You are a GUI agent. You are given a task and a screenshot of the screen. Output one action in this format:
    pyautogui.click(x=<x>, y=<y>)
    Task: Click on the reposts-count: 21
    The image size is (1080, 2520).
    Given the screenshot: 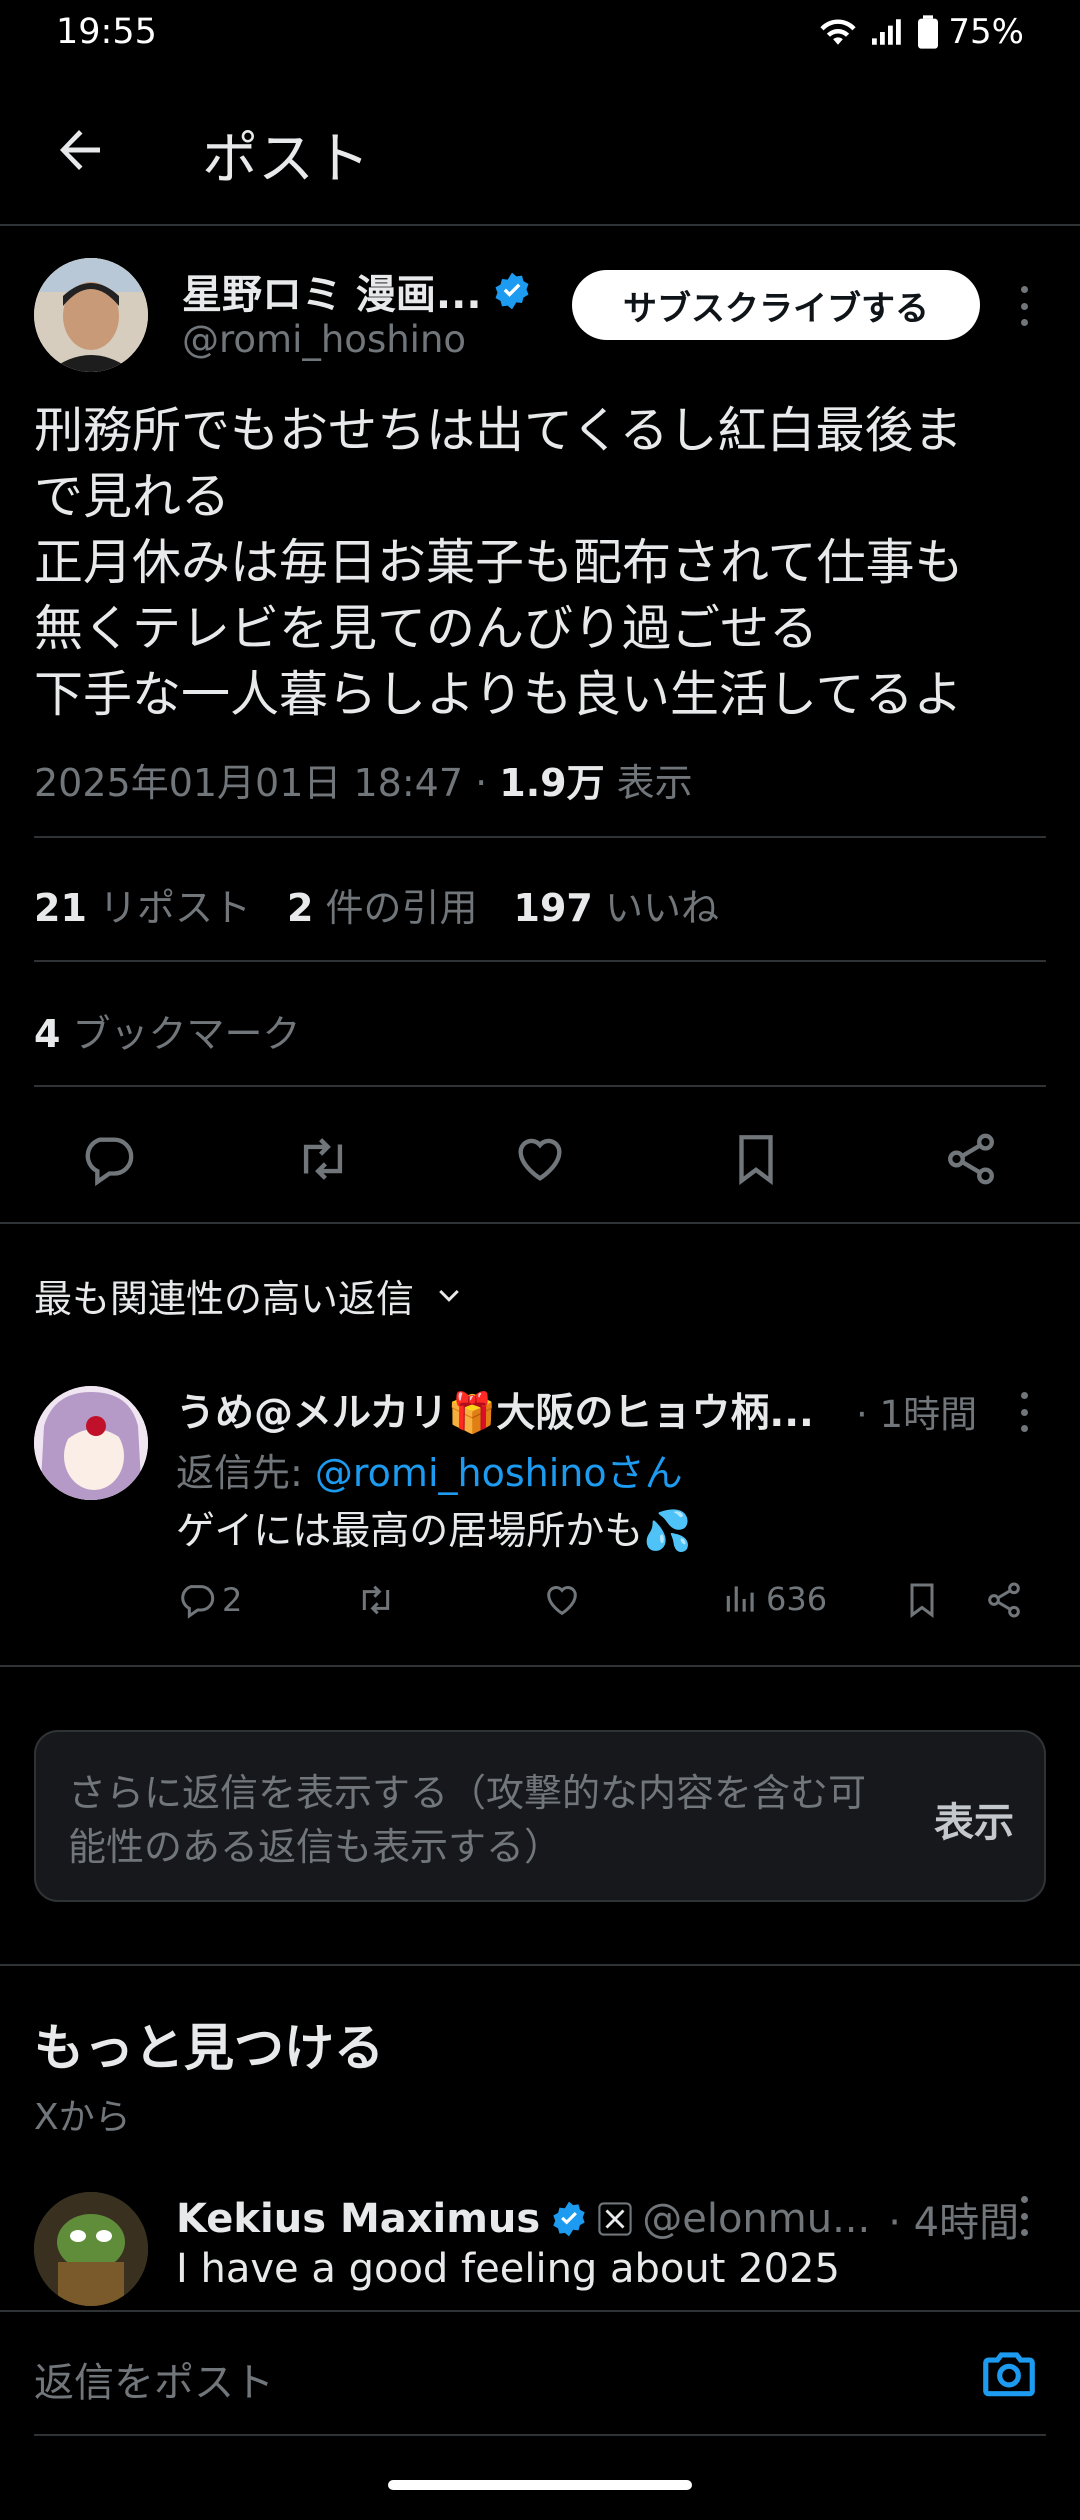 What is the action you would take?
    pyautogui.click(x=60, y=908)
    